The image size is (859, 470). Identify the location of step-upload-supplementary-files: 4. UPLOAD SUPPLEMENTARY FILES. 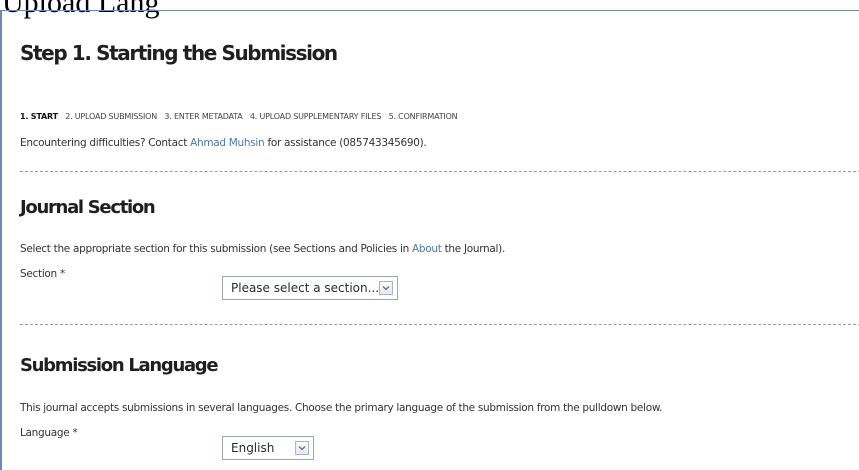
(316, 116).